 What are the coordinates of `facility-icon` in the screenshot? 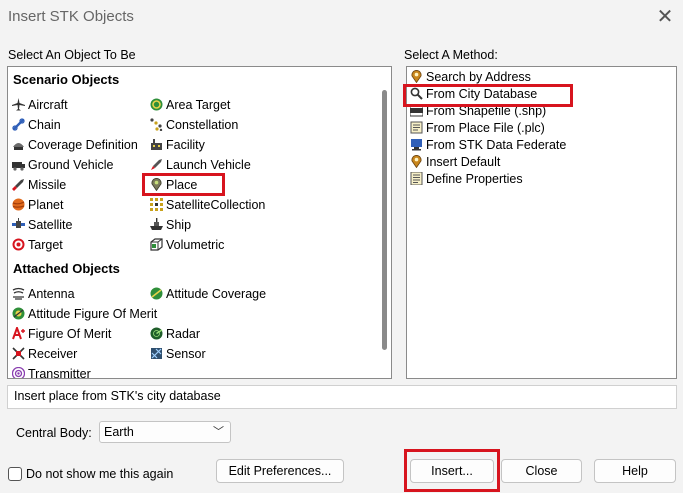 It's located at (156, 144).